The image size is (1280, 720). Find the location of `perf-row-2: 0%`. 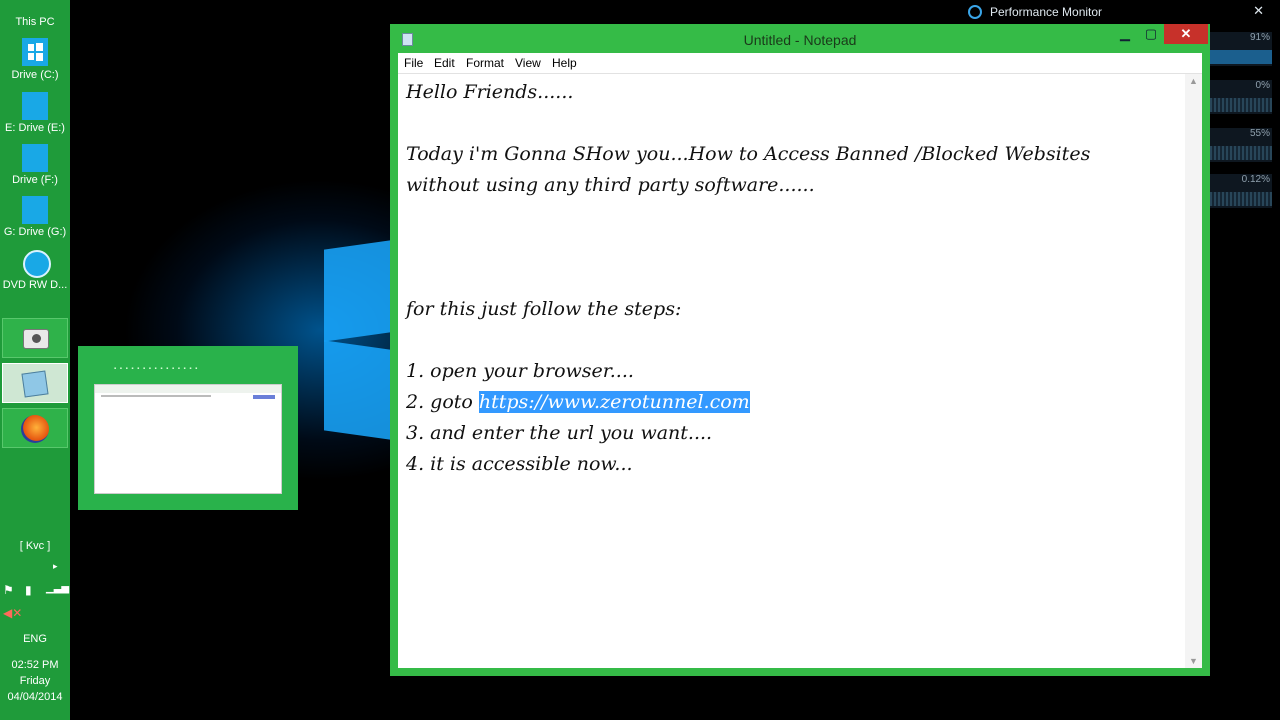

perf-row-2: 0% is located at coordinates (1241, 97).